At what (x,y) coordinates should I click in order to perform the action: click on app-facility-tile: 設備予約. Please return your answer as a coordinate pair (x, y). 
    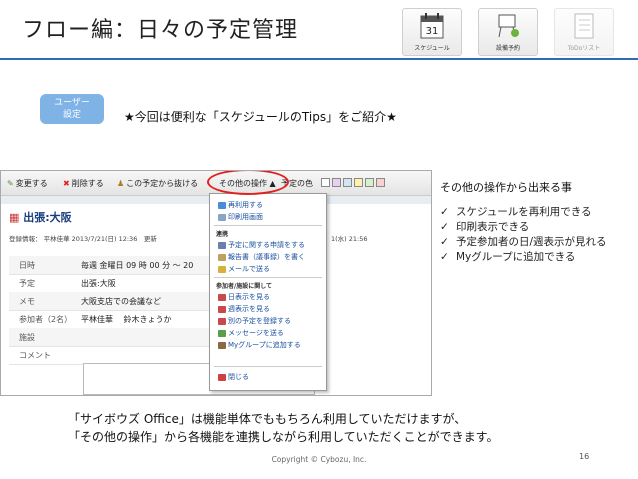
    Looking at the image, I should click on (508, 32).